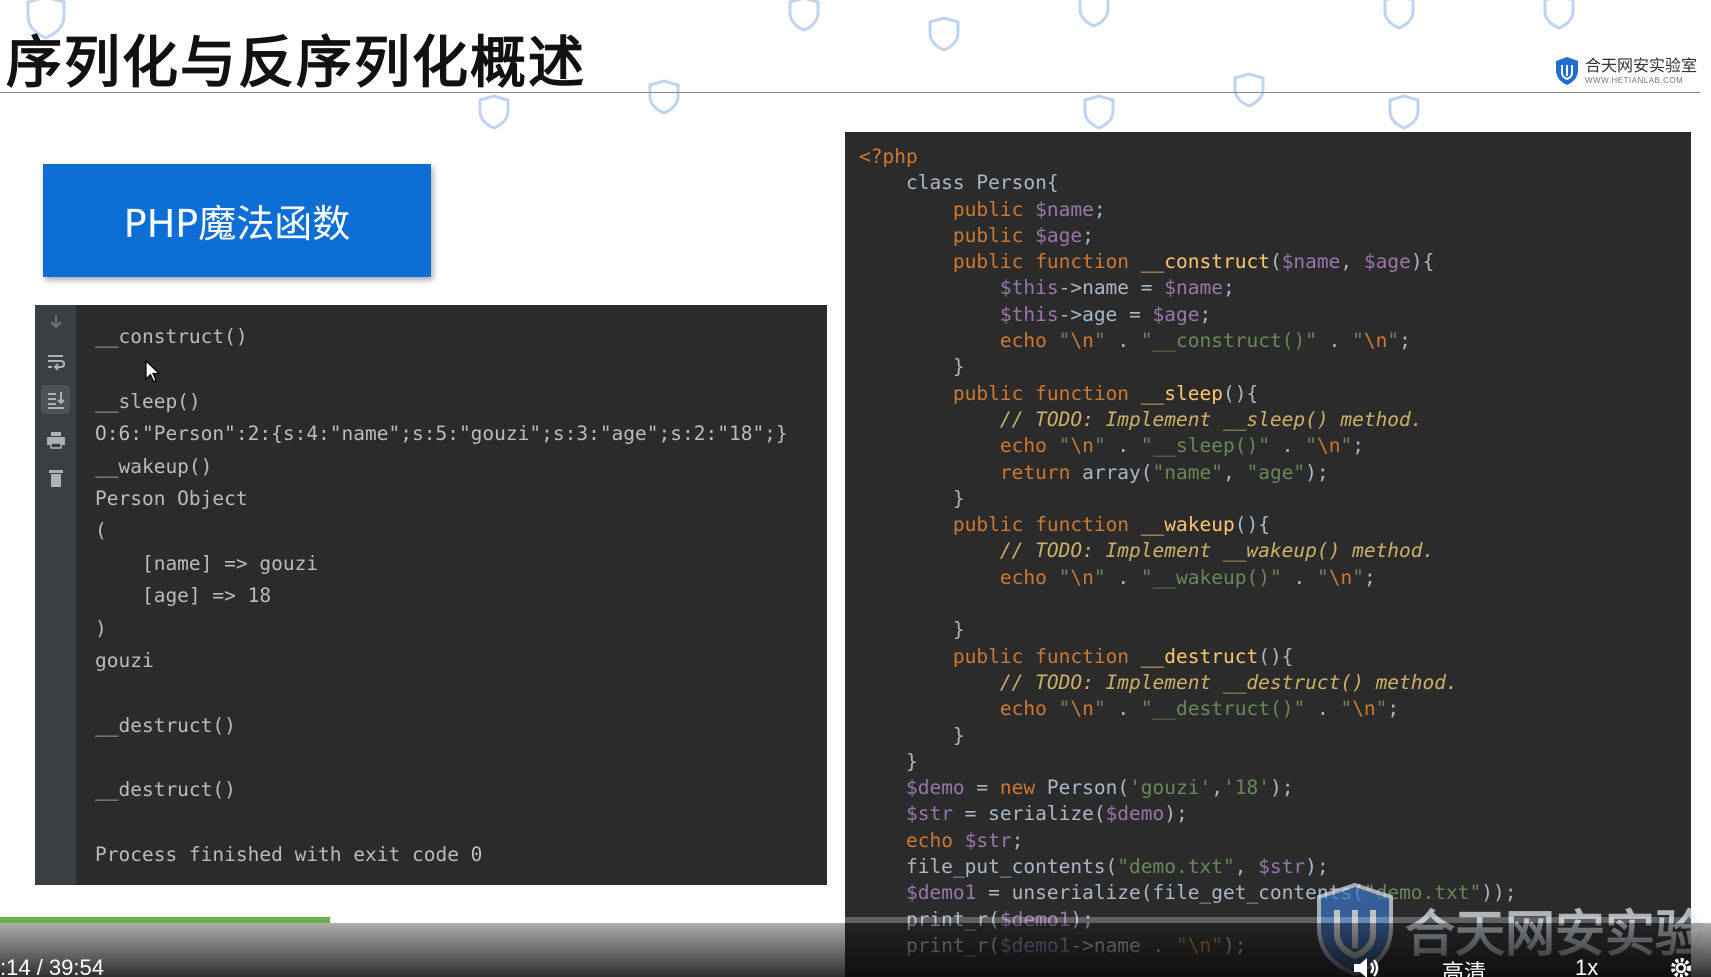 The height and width of the screenshot is (977, 1711). I want to click on console-line: [age] => 18, so click(183, 596).